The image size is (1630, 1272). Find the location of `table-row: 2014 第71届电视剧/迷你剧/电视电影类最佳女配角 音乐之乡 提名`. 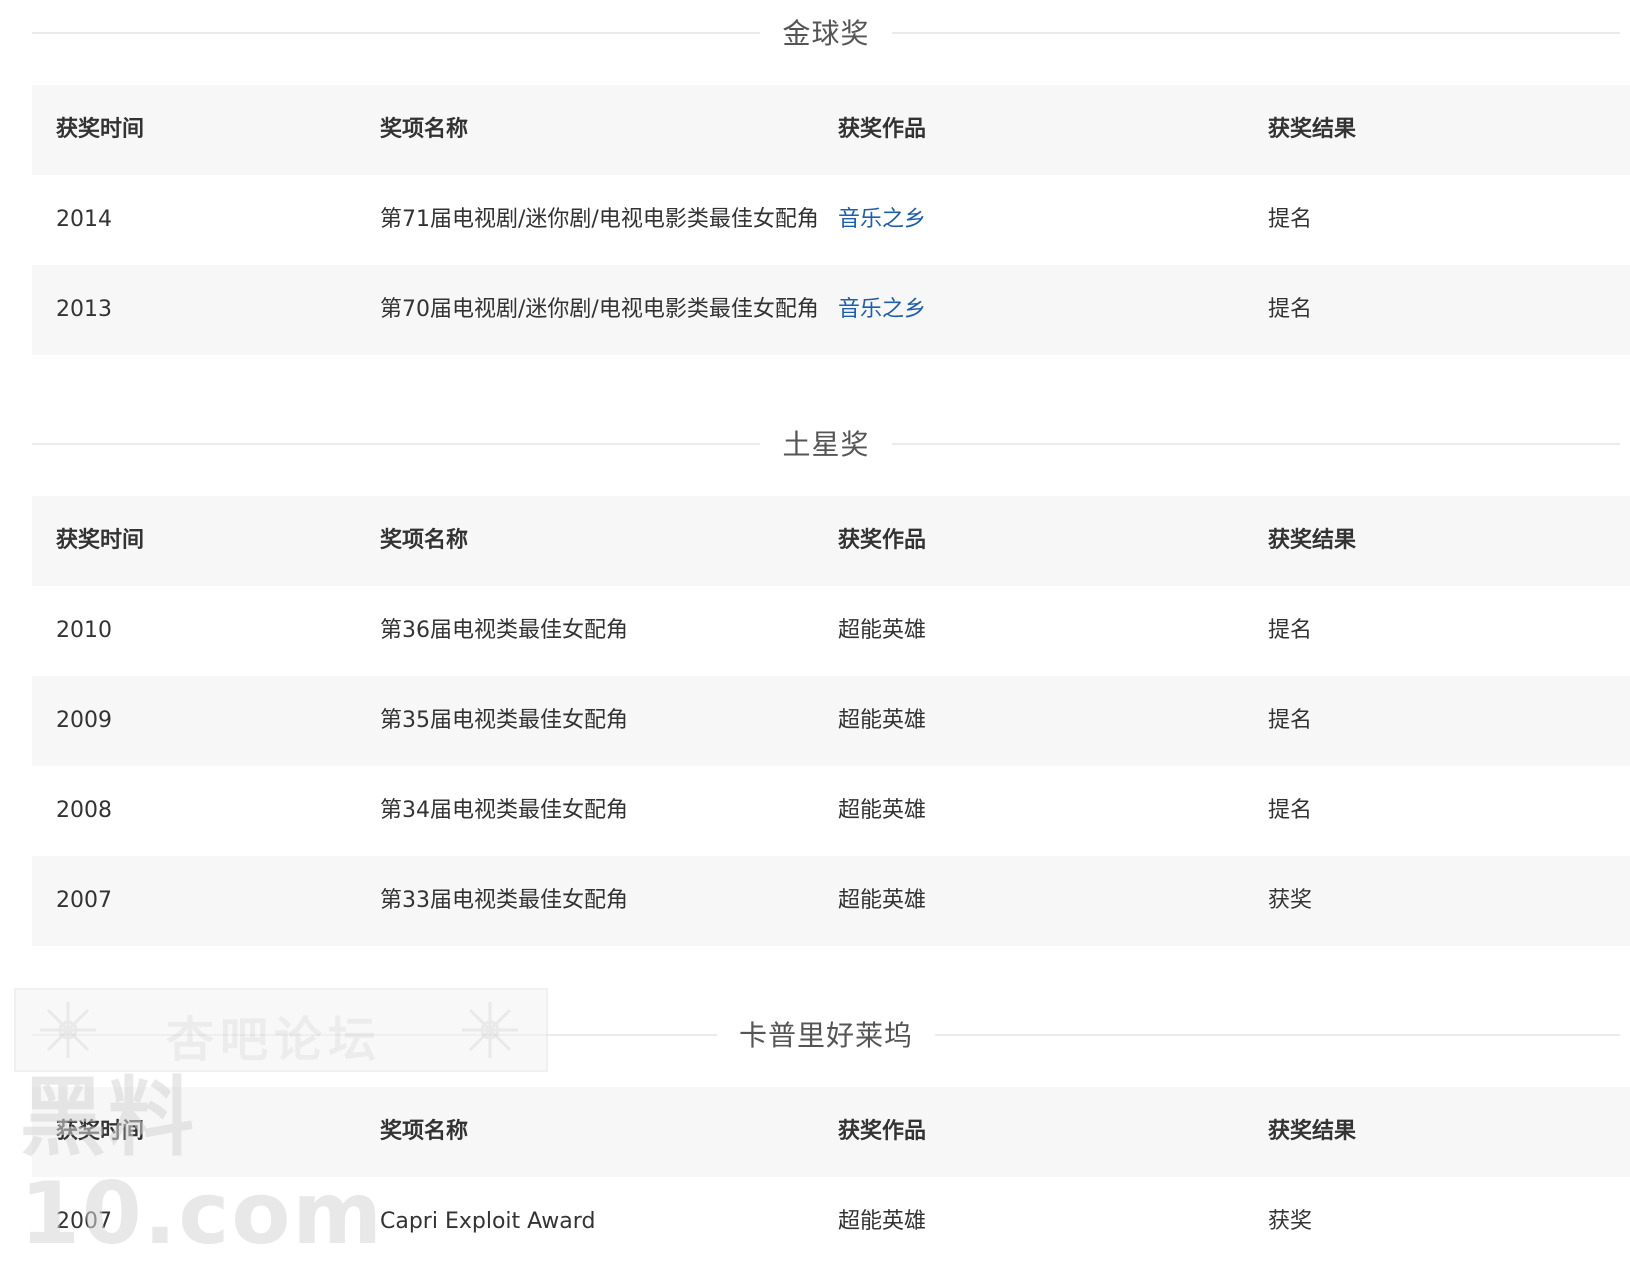

table-row: 2014 第71届电视剧/迷你剧/电视电影类最佳女配角 音乐之乡 提名 is located at coordinates (831, 220).